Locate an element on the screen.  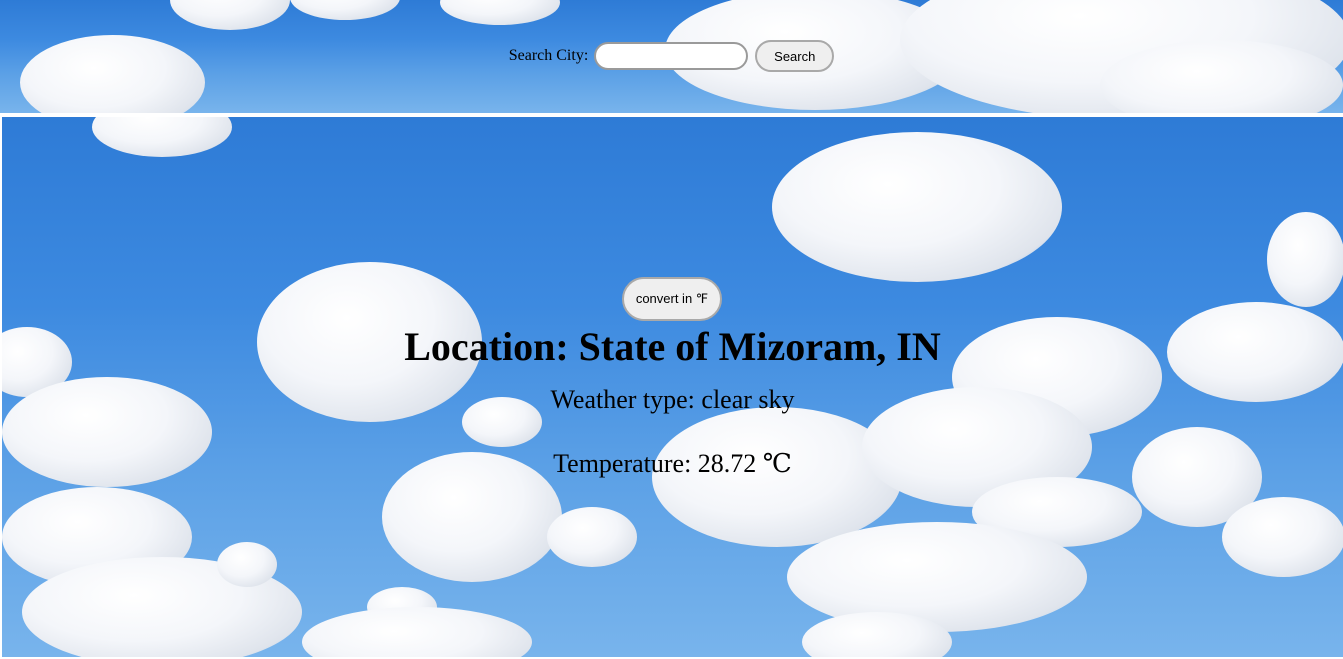
search-city-input is located at coordinates (671, 56).